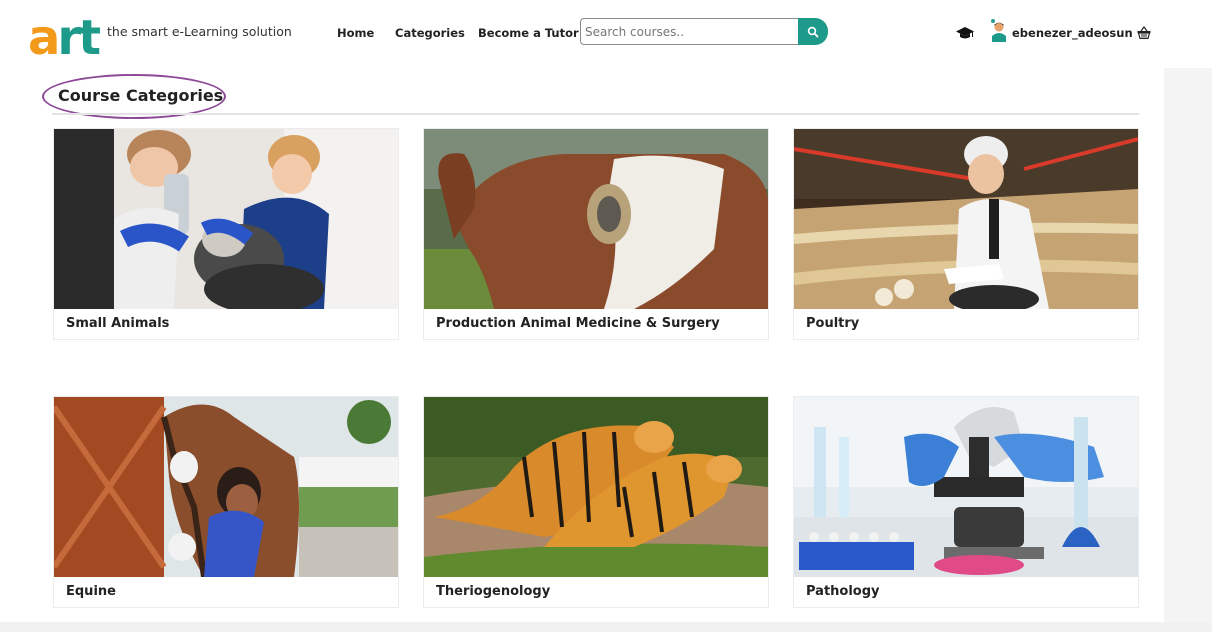 Image resolution: width=1212 pixels, height=632 pixels. I want to click on category-label: Pathology, so click(843, 591).